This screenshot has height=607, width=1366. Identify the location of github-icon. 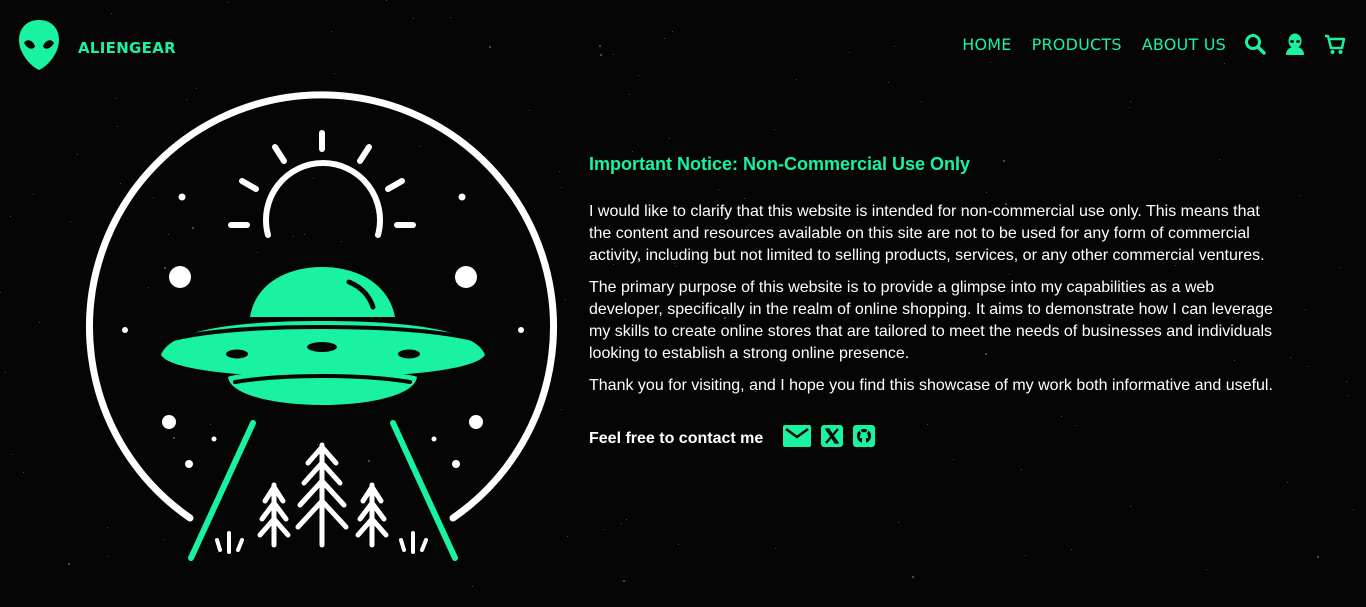
(864, 438).